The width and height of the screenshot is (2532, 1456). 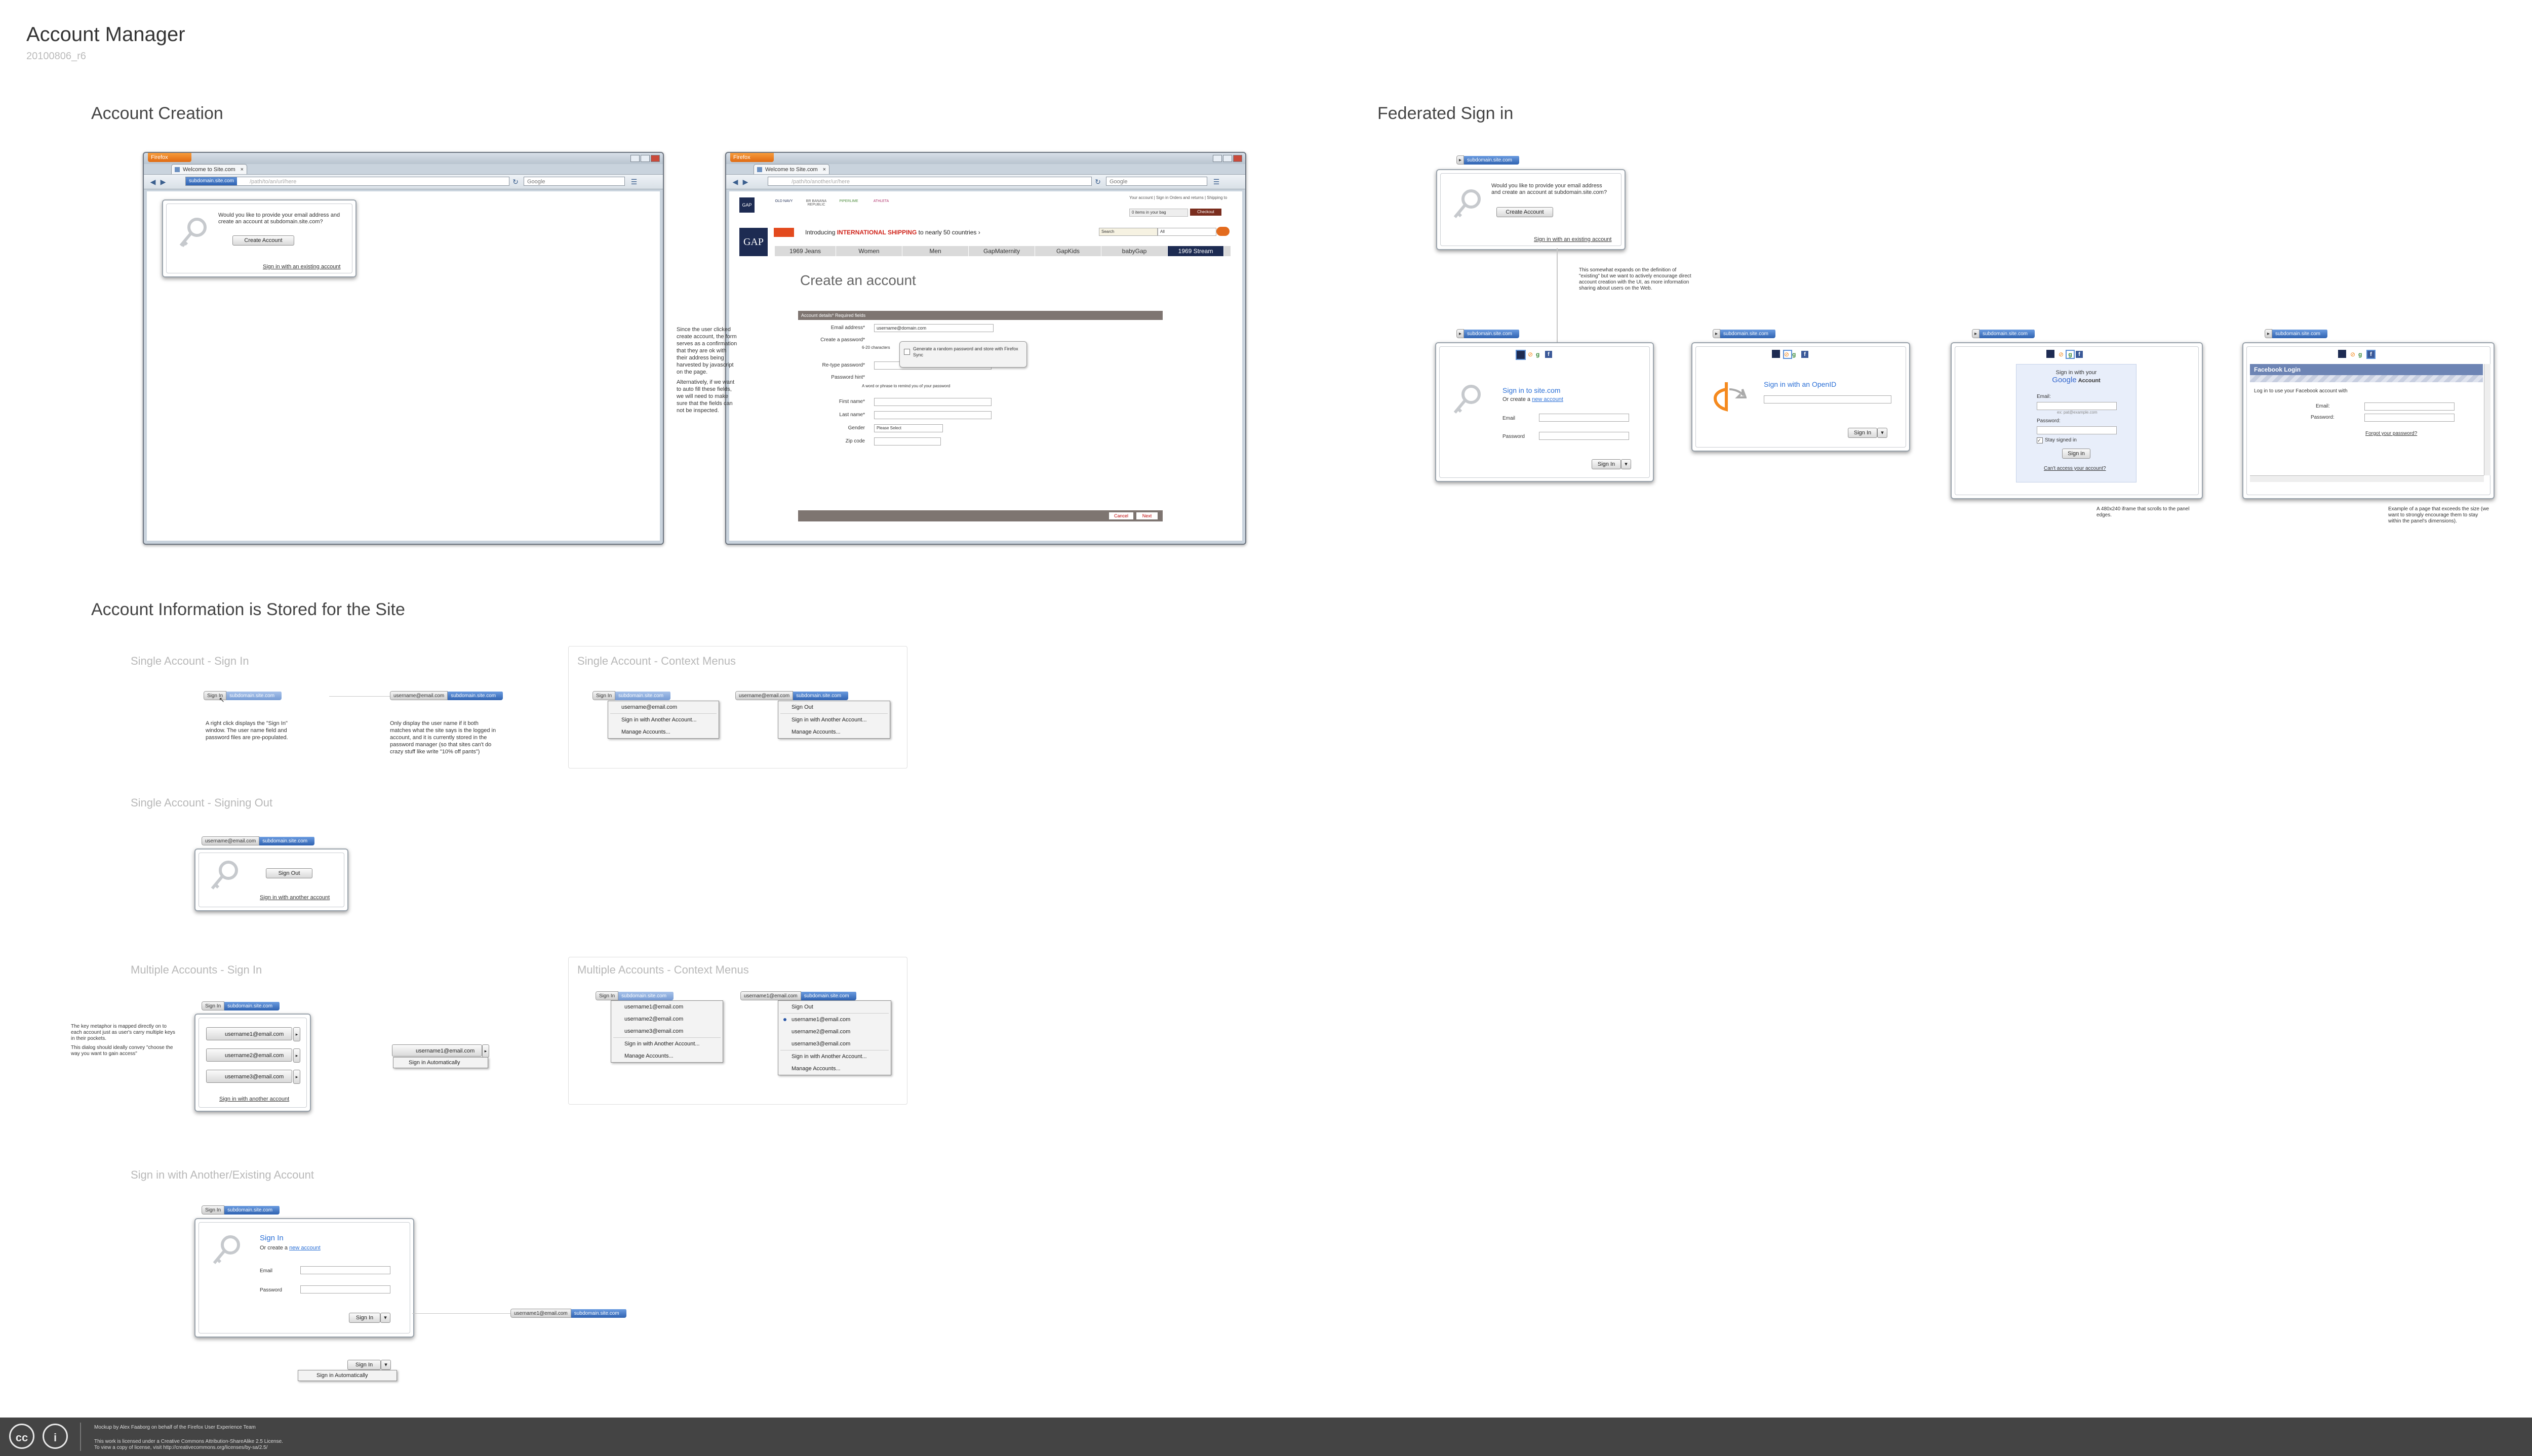 I want to click on auto-signin-dropdown-icon: ▾, so click(x=386, y=1365).